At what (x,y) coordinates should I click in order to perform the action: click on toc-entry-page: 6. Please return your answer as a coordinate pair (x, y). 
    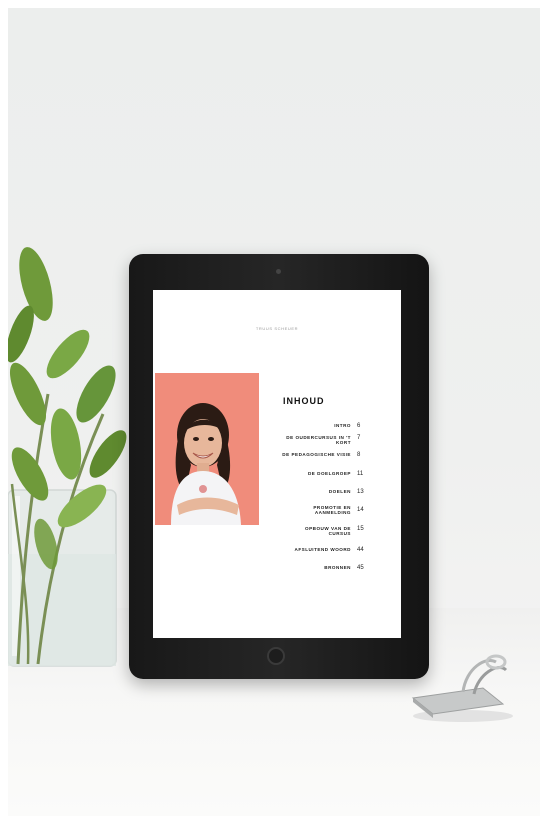
    Looking at the image, I should click on (359, 426).